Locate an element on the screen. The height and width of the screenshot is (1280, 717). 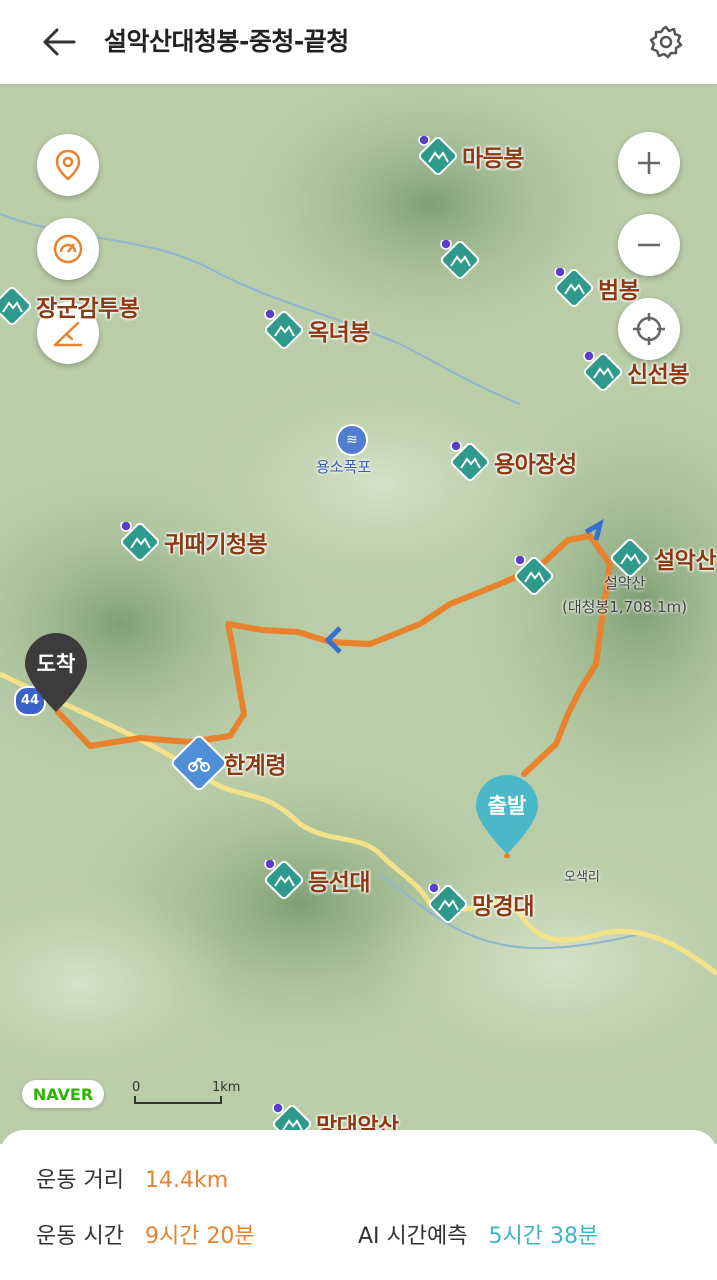
arrival-pin: 도착 is located at coordinates (56, 673).